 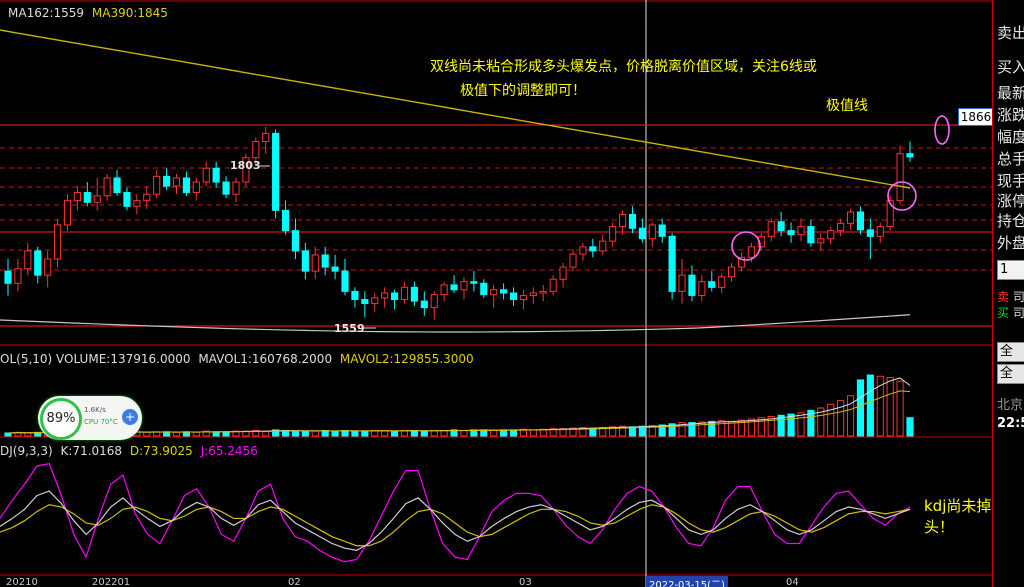 What do you see at coordinates (161, 451) in the screenshot?
I see `kdj-d-label: D:73.9025` at bounding box center [161, 451].